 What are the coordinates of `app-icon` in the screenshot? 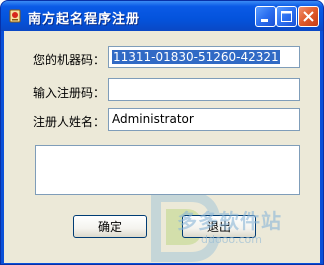 It's located at (15, 16).